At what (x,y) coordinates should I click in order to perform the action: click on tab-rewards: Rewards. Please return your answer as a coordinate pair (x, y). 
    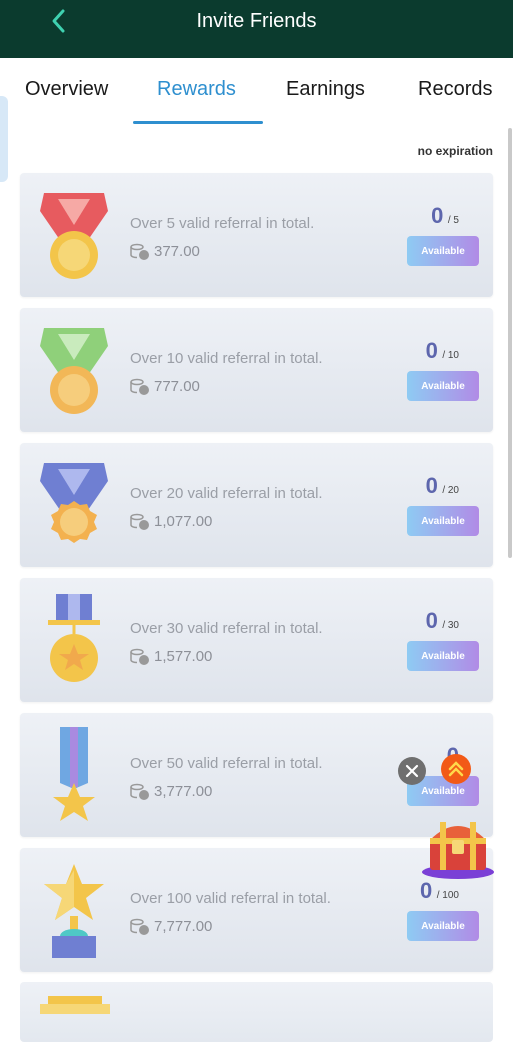
    Looking at the image, I should click on (196, 89).